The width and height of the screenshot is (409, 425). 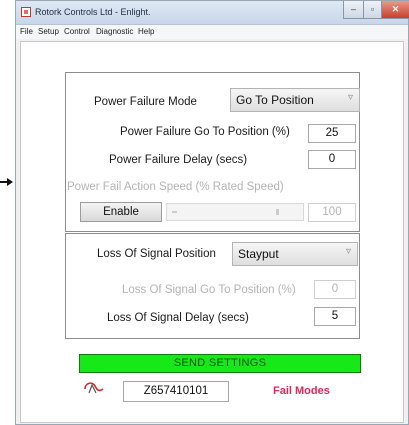 I want to click on power-fail-speed-slider, so click(x=235, y=212).